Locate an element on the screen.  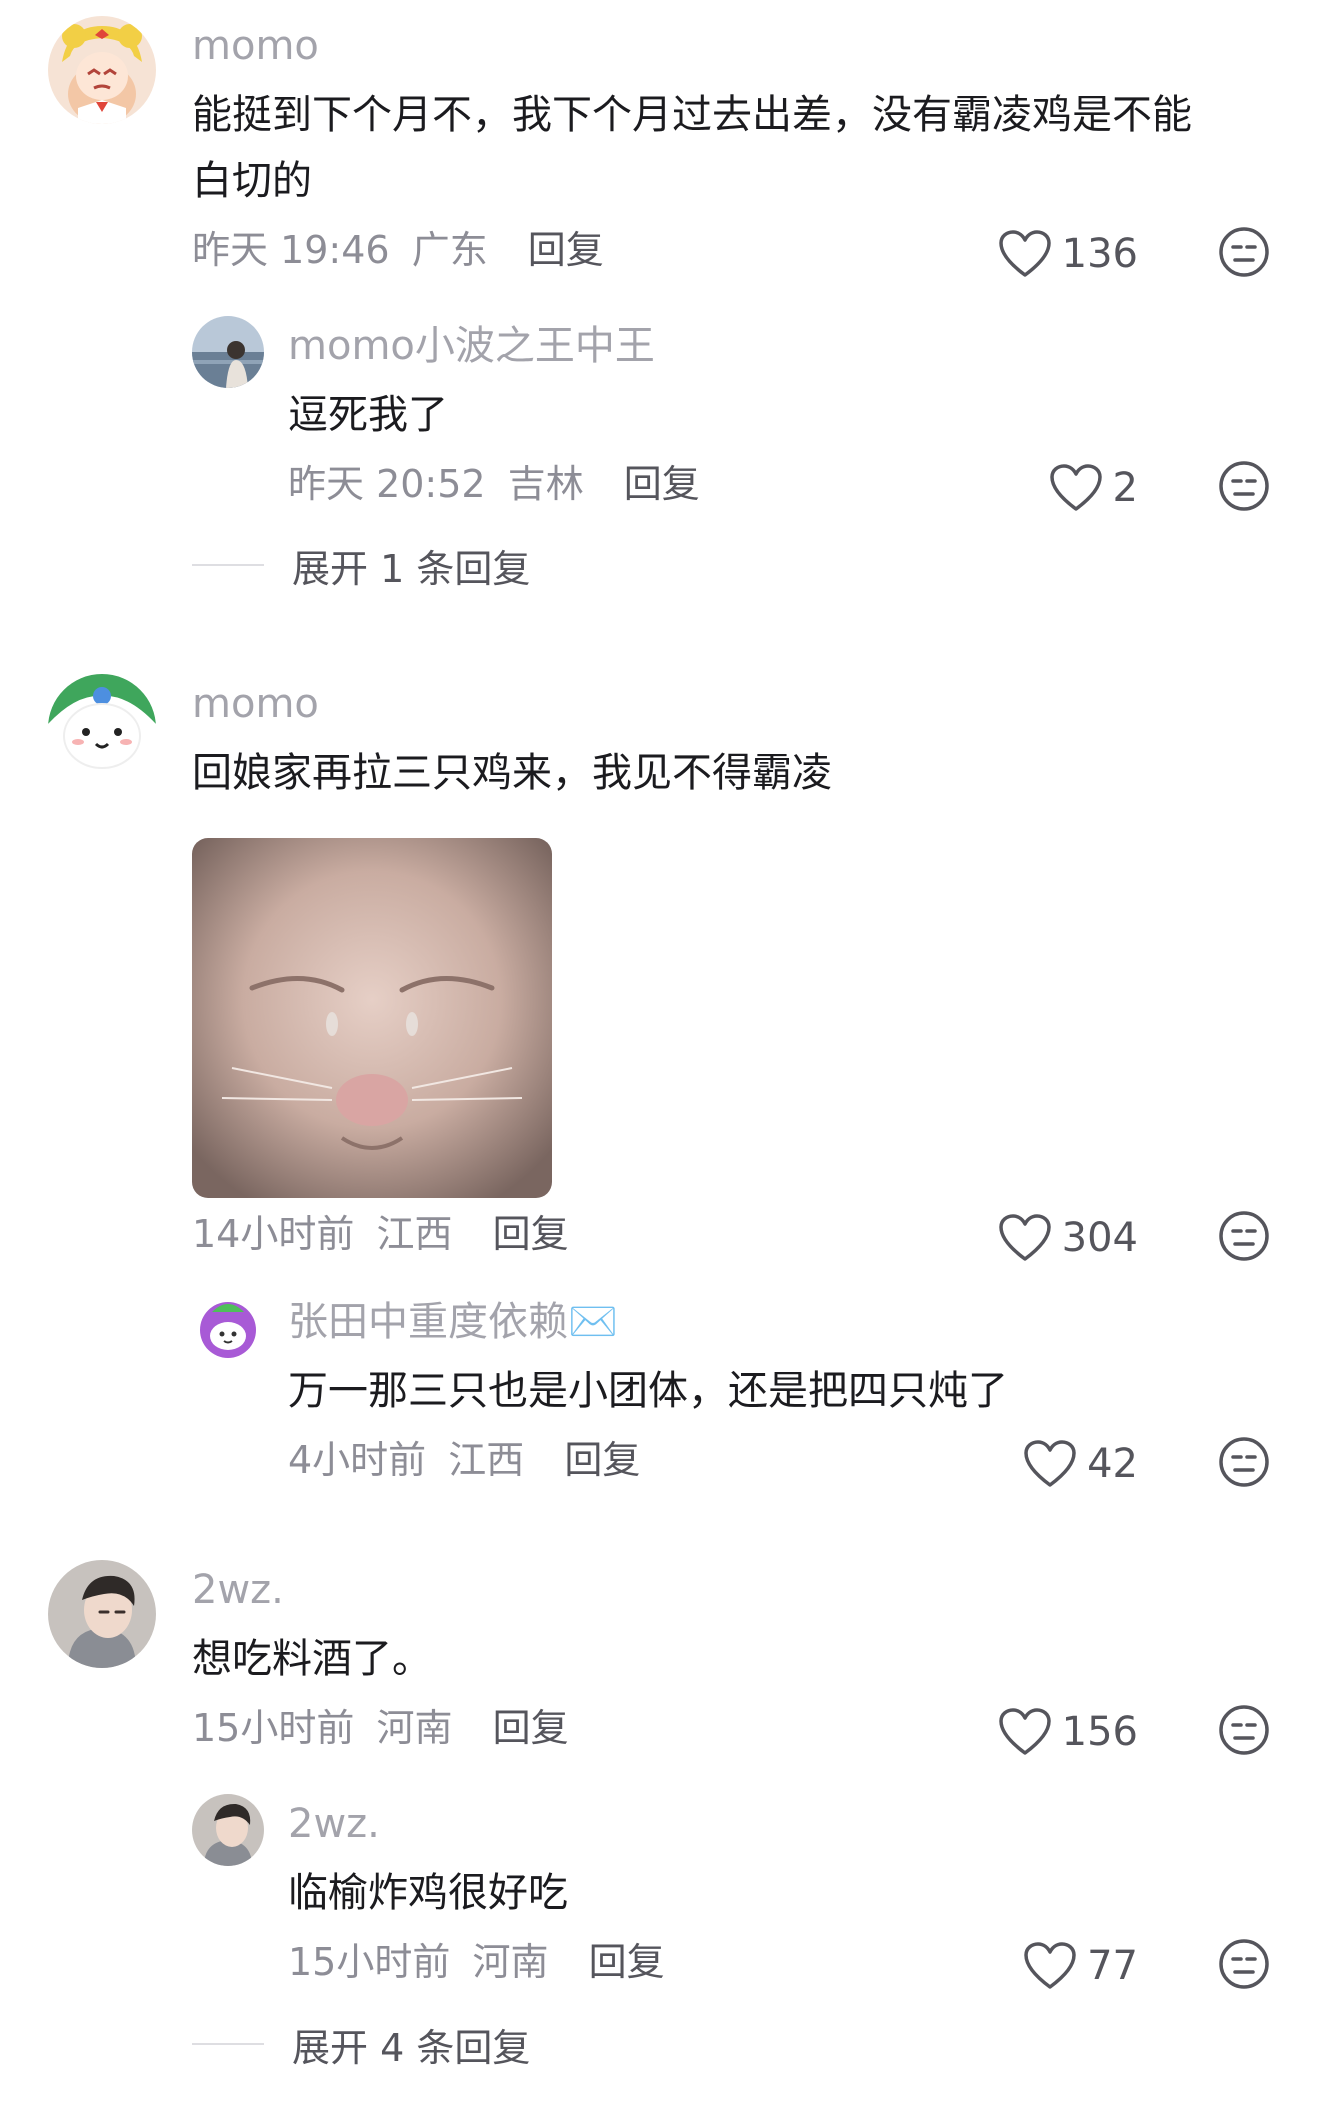
like-count: 304 is located at coordinates (1099, 1238).